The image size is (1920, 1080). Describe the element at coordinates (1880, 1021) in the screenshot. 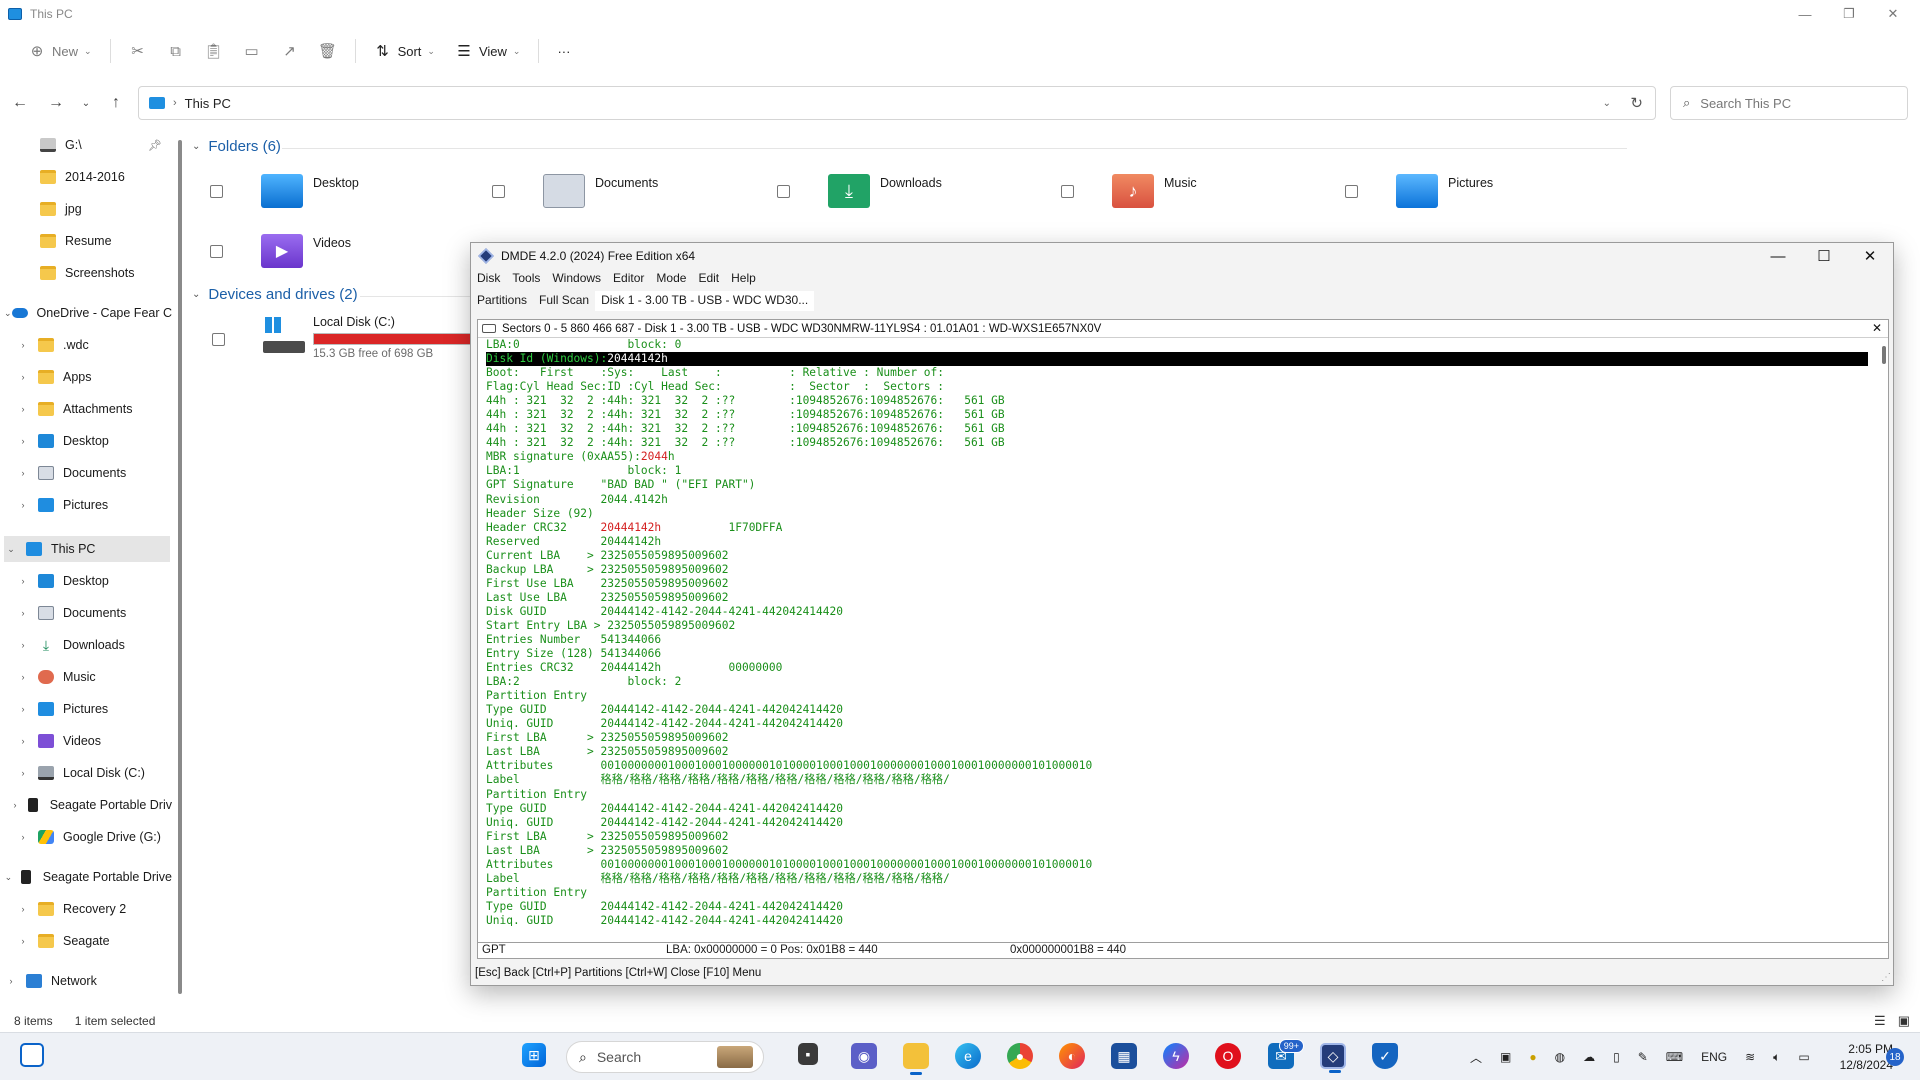

I see `details-view-icon: ☰` at that location.